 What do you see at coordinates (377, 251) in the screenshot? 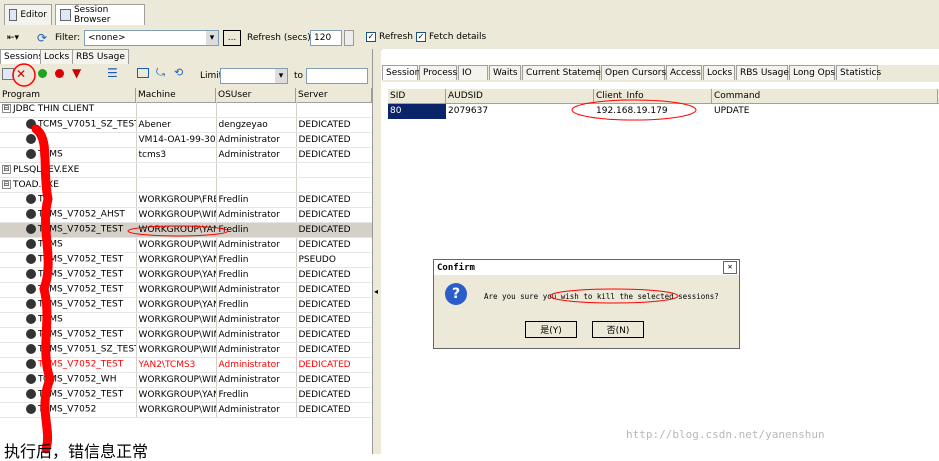
I see `splitter: ◂` at bounding box center [377, 251].